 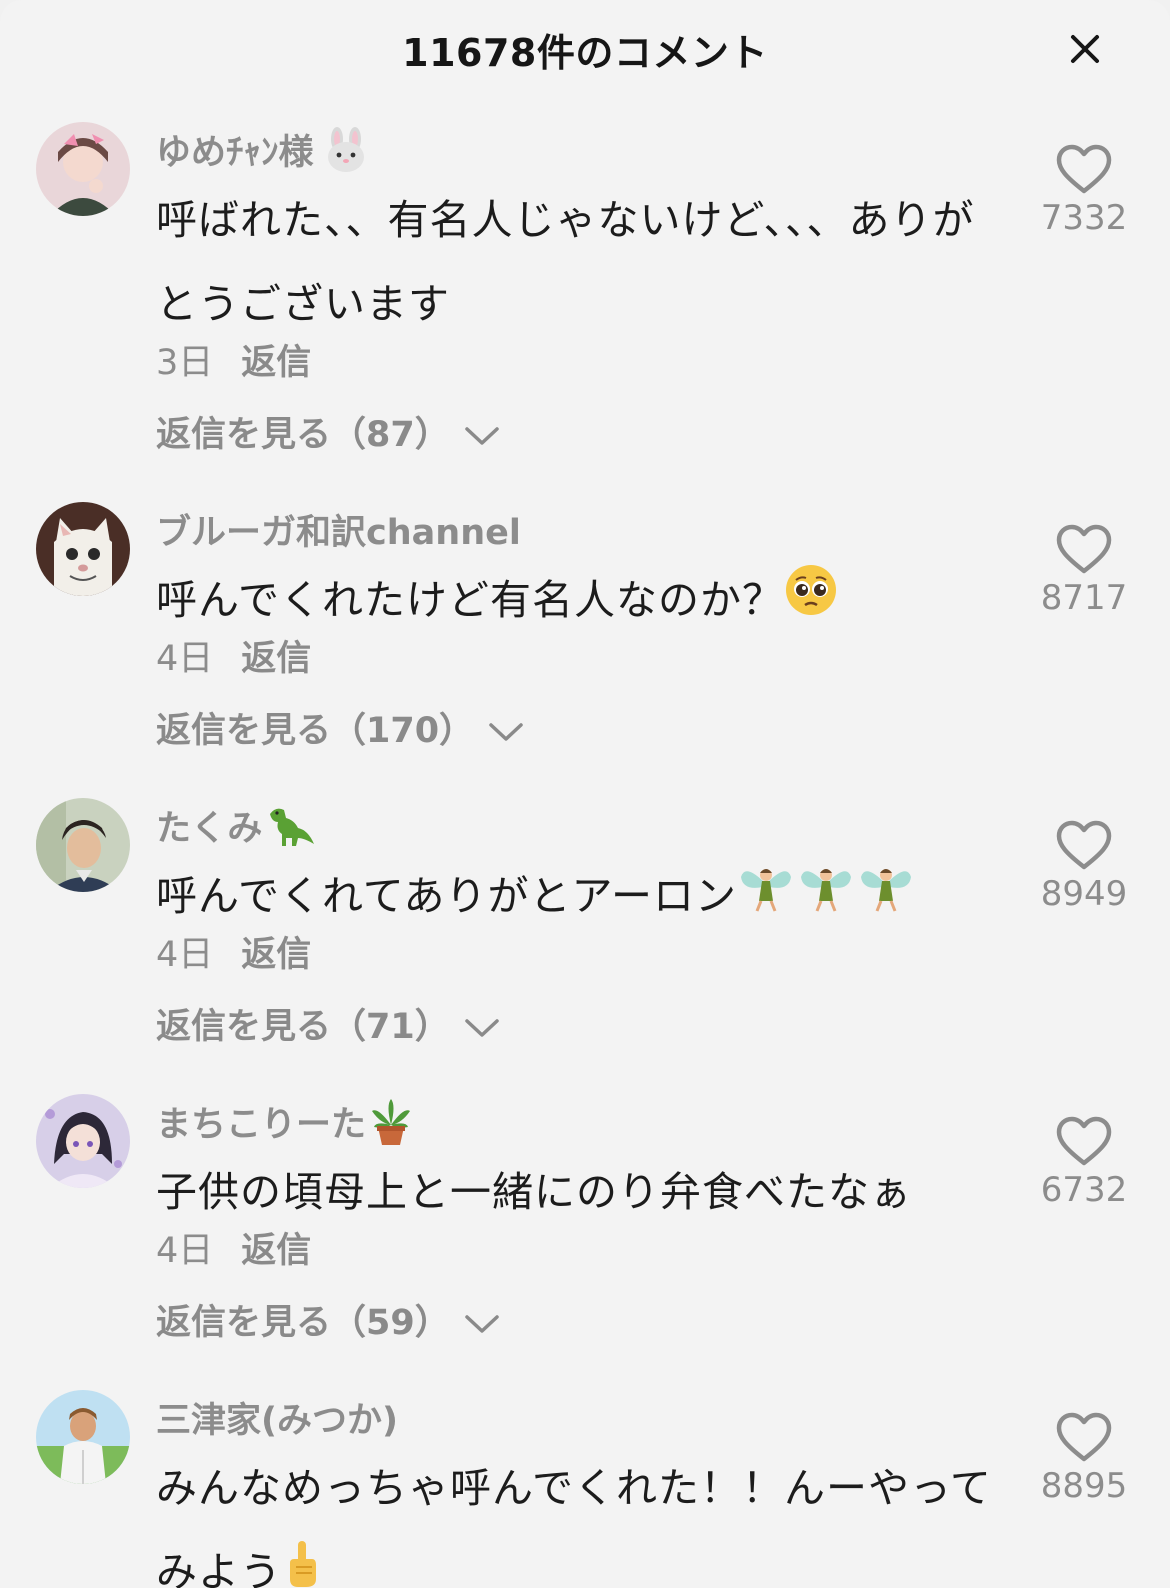 I want to click on comments-count-title: 11678件のコメント, so click(x=585, y=53).